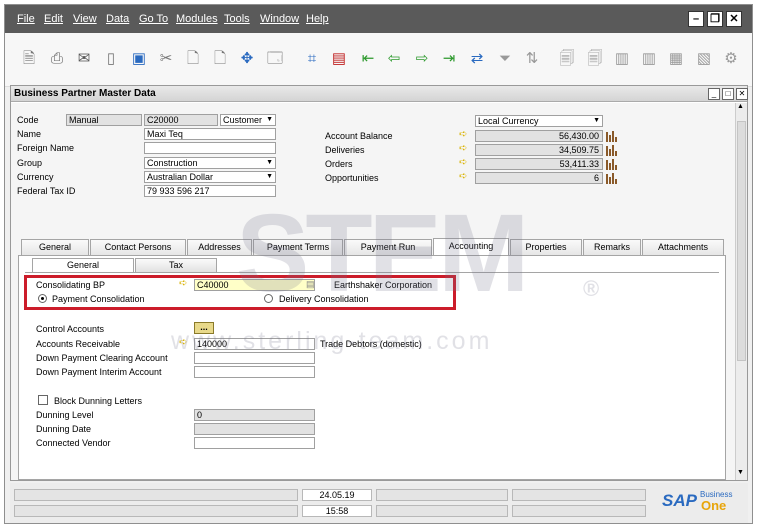 The width and height of the screenshot is (757, 528). I want to click on dunning-date-field, so click(254, 429).